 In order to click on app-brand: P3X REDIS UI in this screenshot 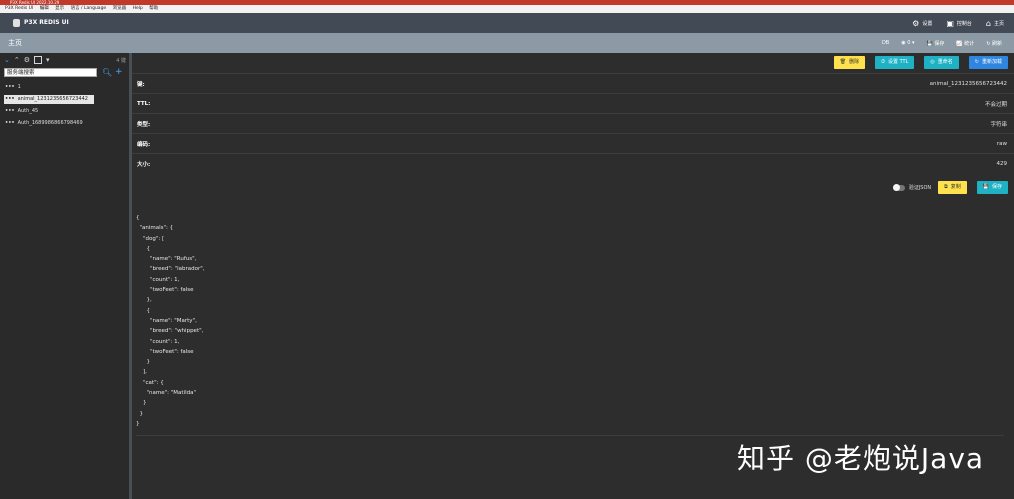, I will do `click(41, 23)`.